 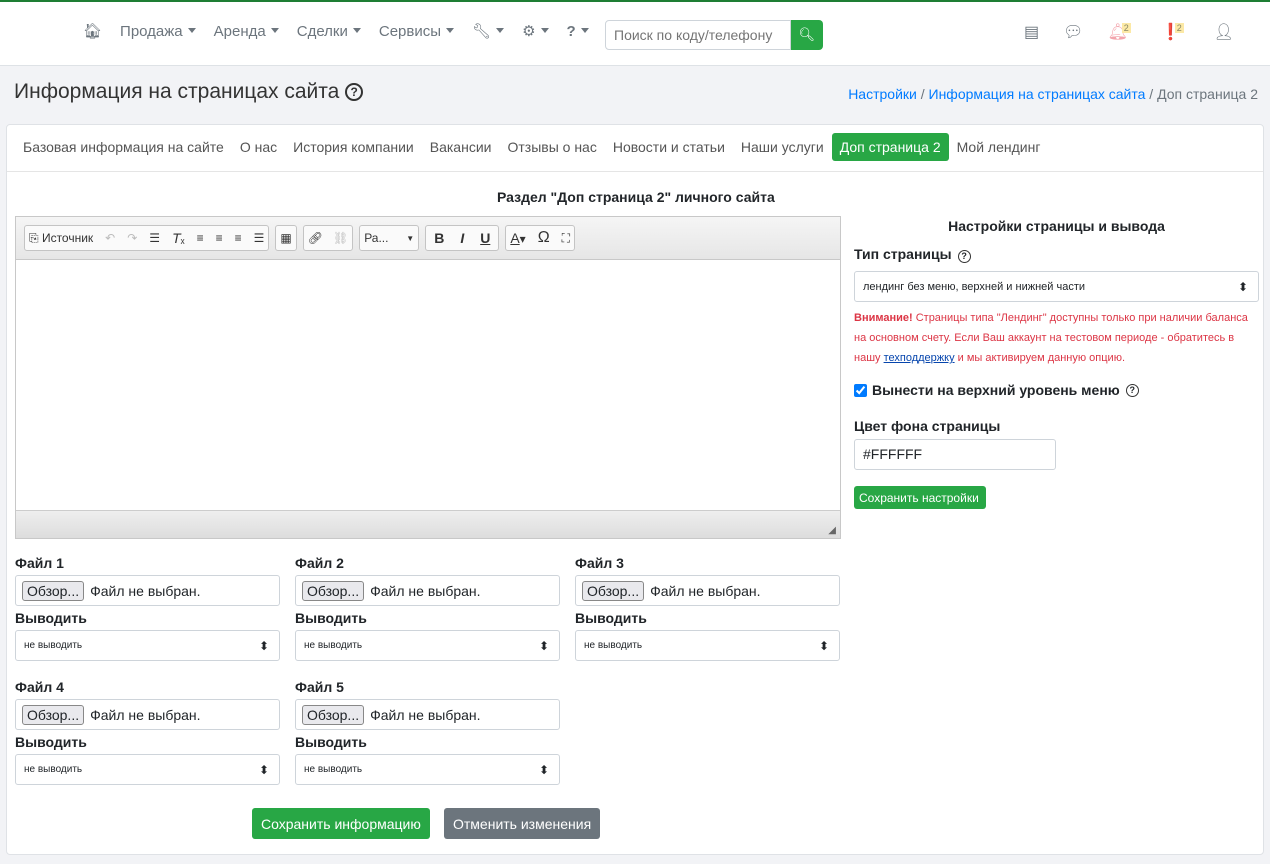 I want to click on home-icon: 🏠︎, so click(x=92, y=31).